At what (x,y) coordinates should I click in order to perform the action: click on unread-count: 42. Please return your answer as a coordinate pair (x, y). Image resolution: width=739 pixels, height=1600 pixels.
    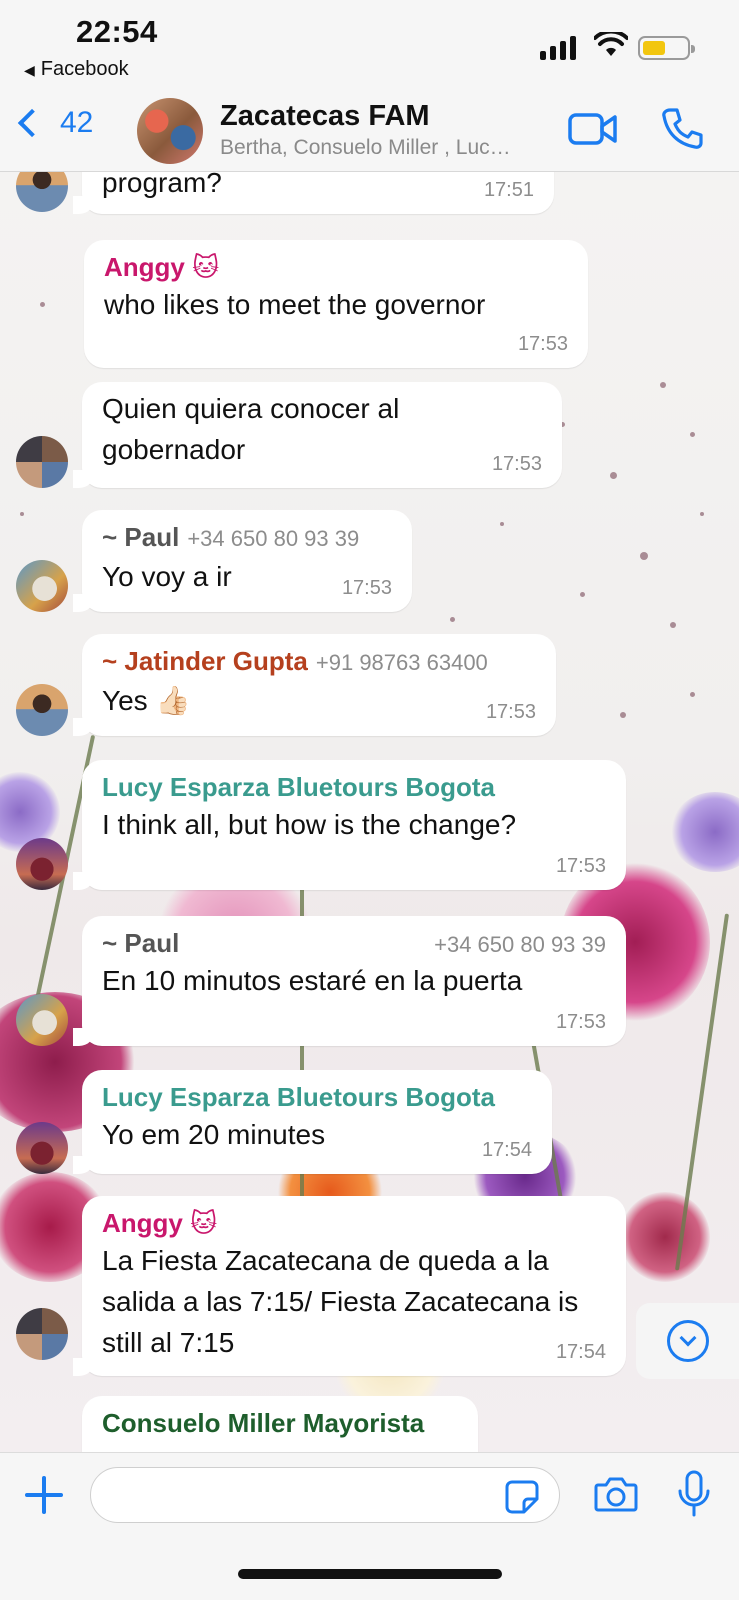
    Looking at the image, I should click on (77, 122).